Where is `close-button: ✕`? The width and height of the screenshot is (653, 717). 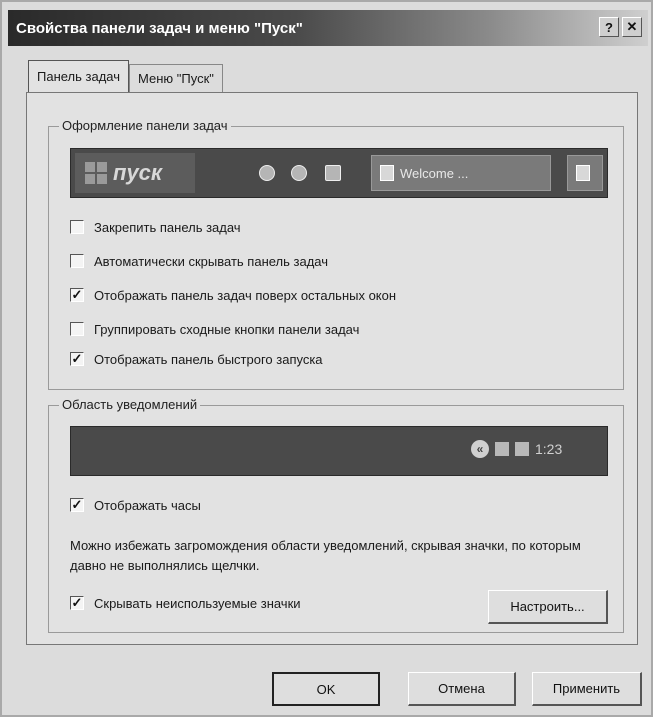
close-button: ✕ is located at coordinates (632, 27).